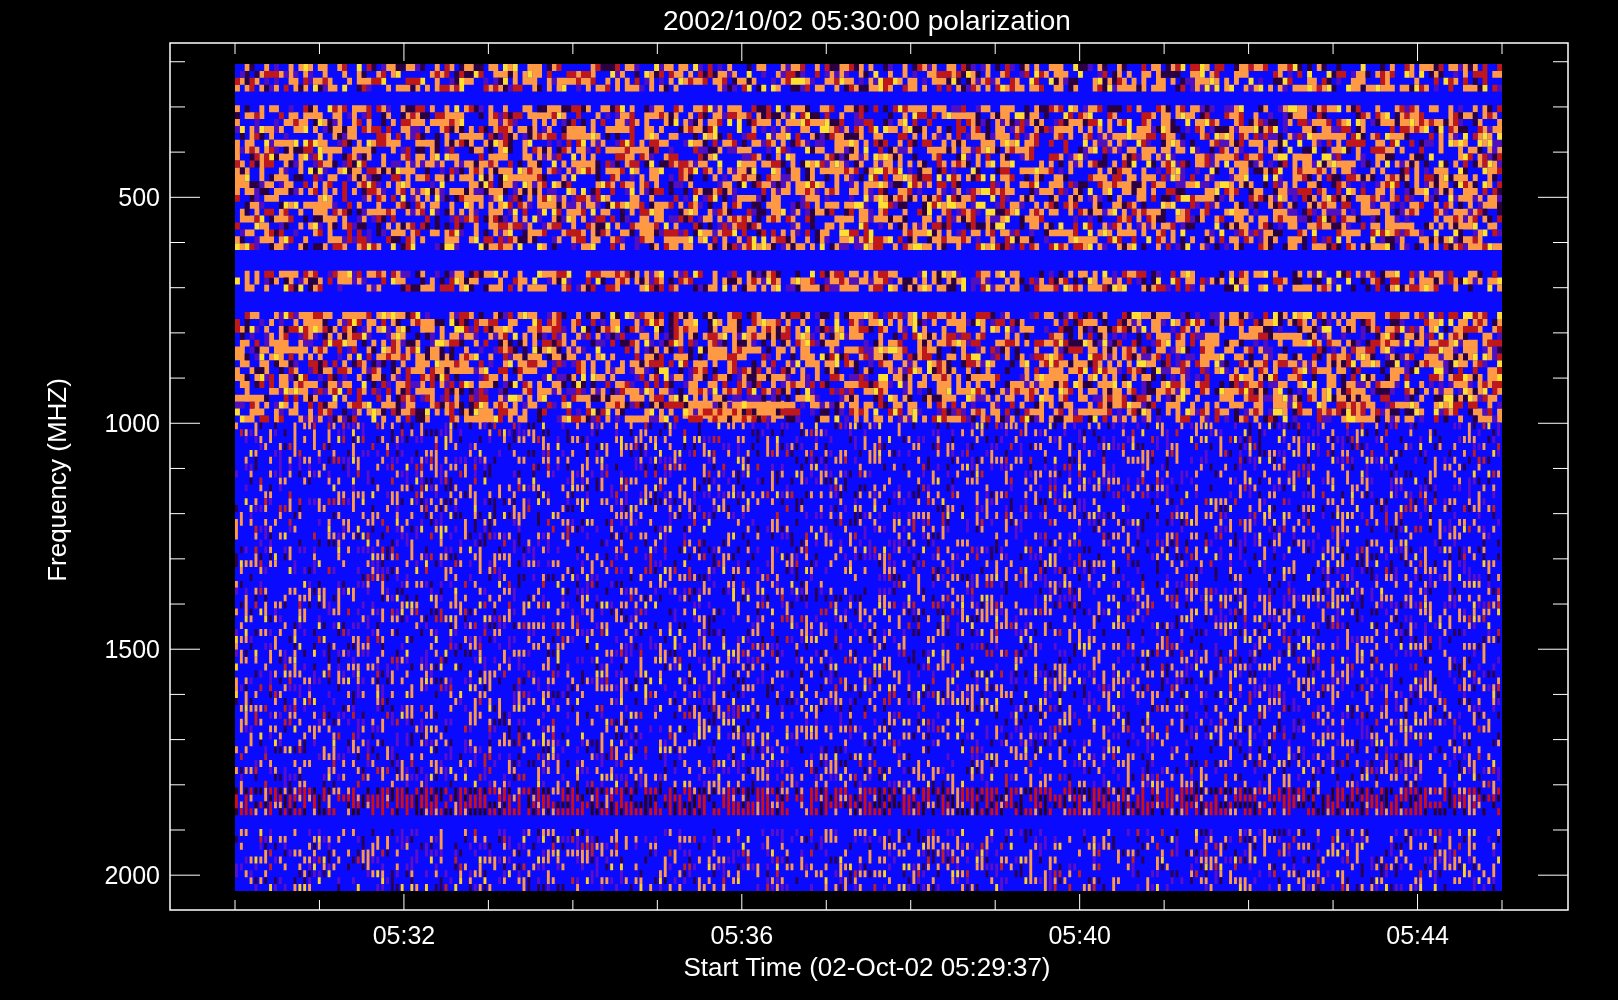  What do you see at coordinates (1079, 935) in the screenshot?
I see `tick-label: 05:40` at bounding box center [1079, 935].